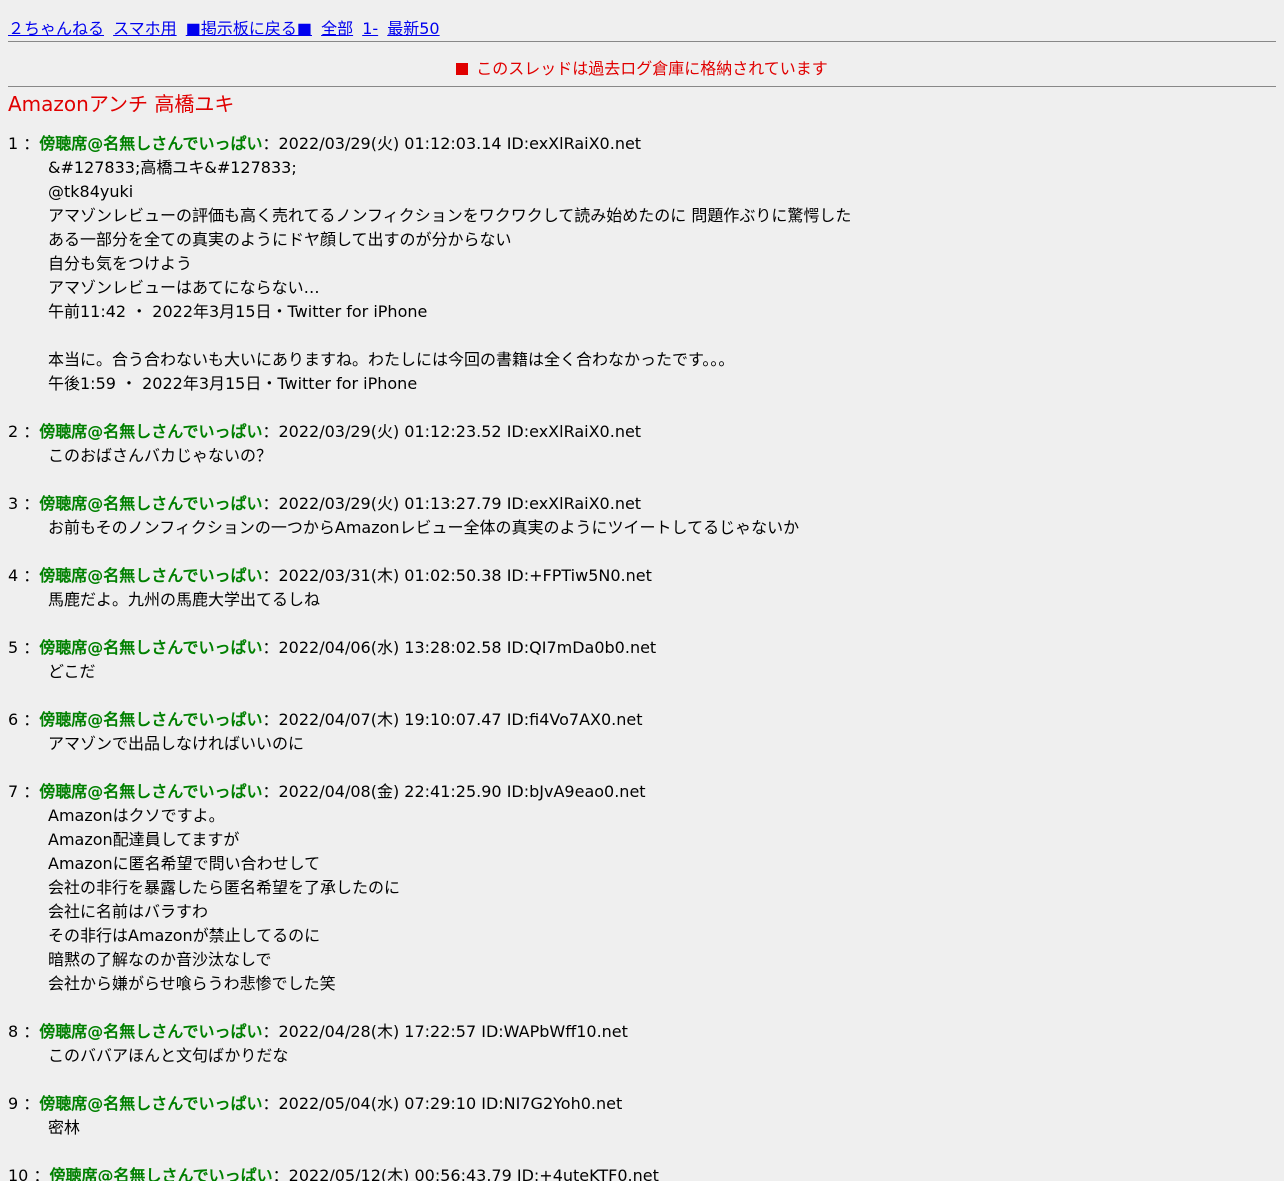 The width and height of the screenshot is (1284, 1181). Describe the element at coordinates (120, 263) in the screenshot. I see `post-text-line: 自分も気をつけよう` at that location.